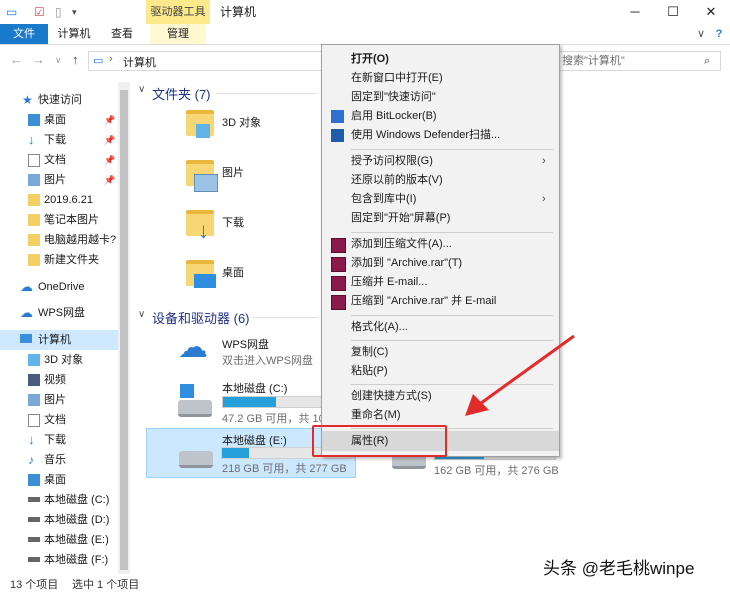 The width and height of the screenshot is (730, 592). I want to click on menu-label: 添加到 "Archive.rar"(T), so click(407, 263).